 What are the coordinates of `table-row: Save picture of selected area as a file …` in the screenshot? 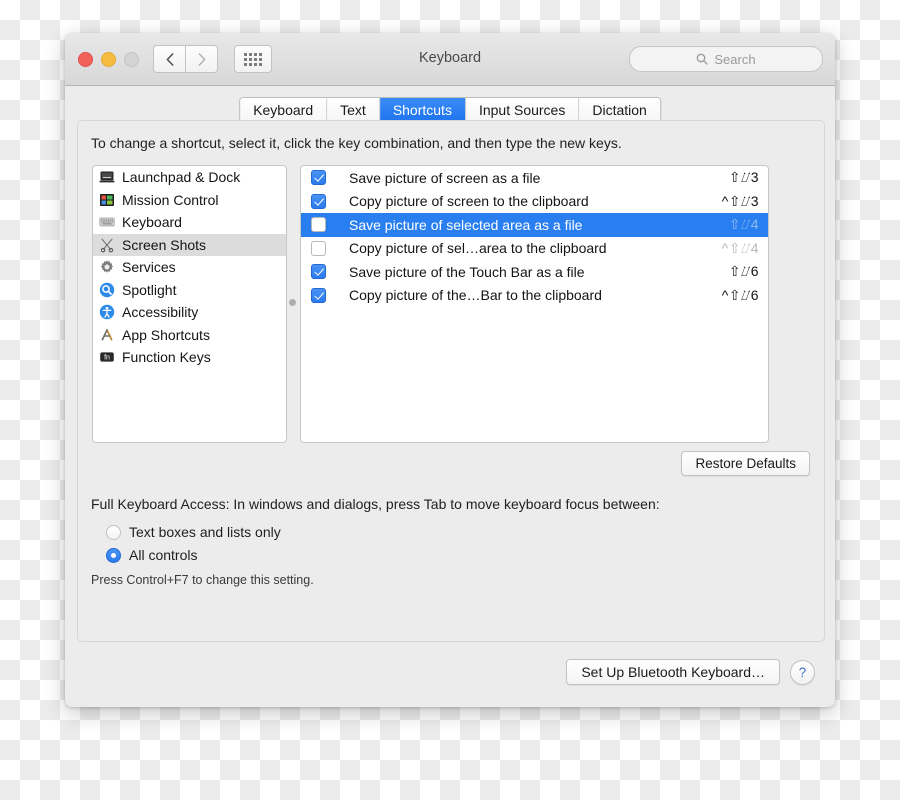 It's located at (534, 225).